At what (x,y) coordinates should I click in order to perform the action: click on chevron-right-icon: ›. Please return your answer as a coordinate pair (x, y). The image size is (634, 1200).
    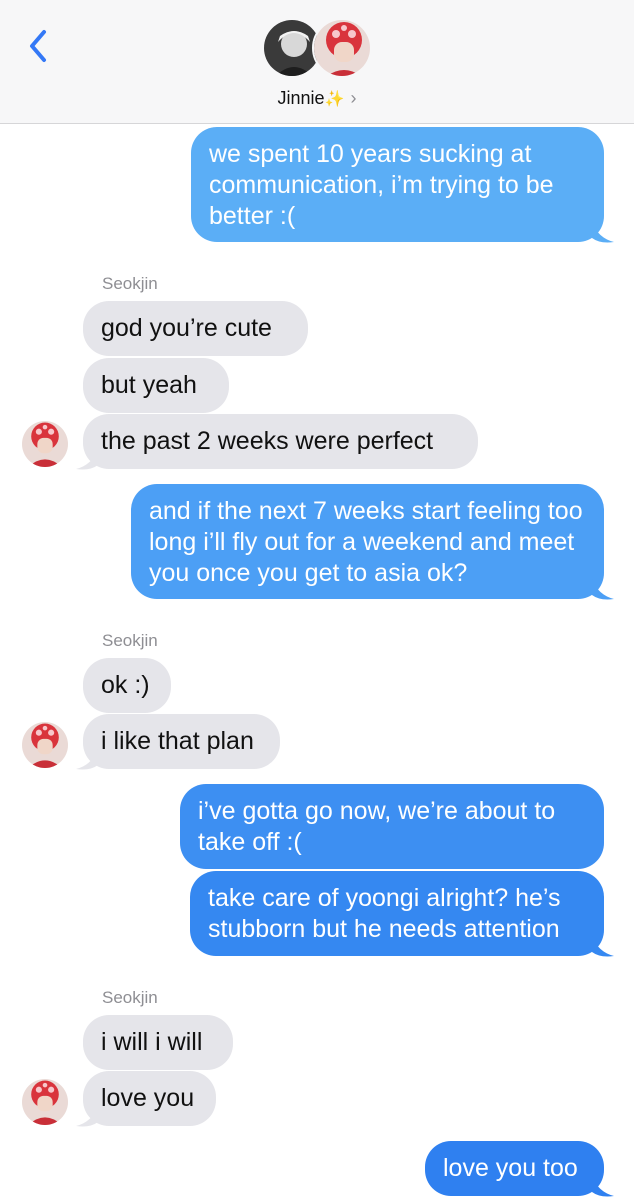
    Looking at the image, I should click on (353, 98).